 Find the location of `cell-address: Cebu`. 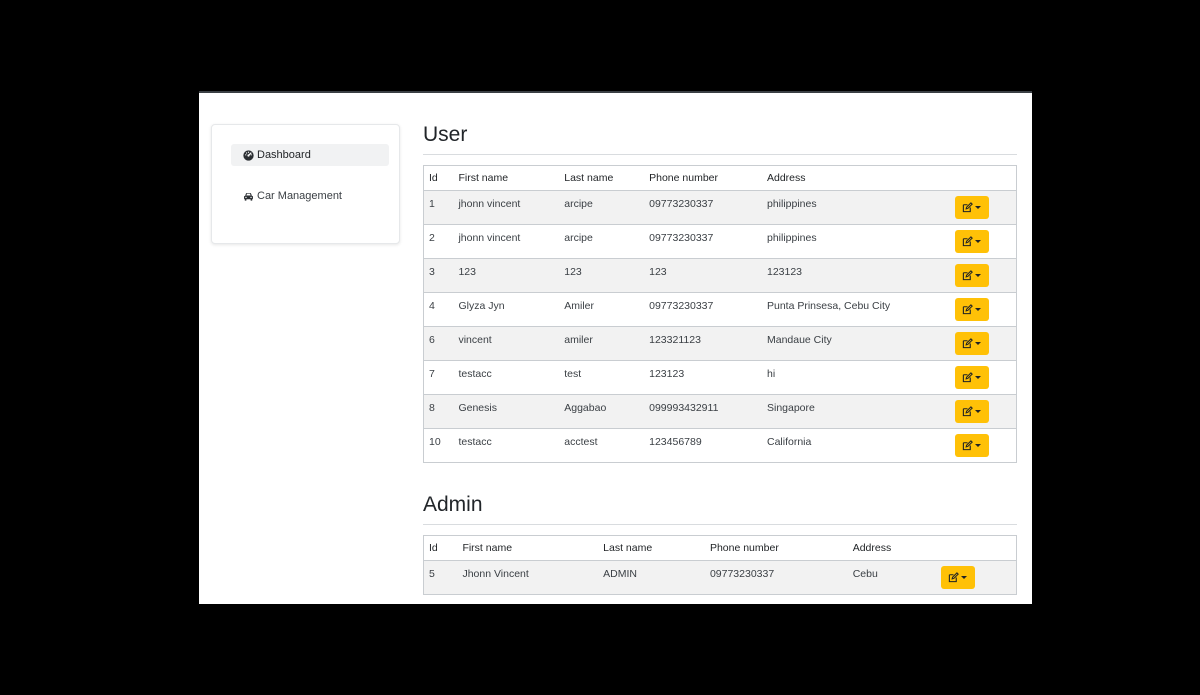

cell-address: Cebu is located at coordinates (891, 577).